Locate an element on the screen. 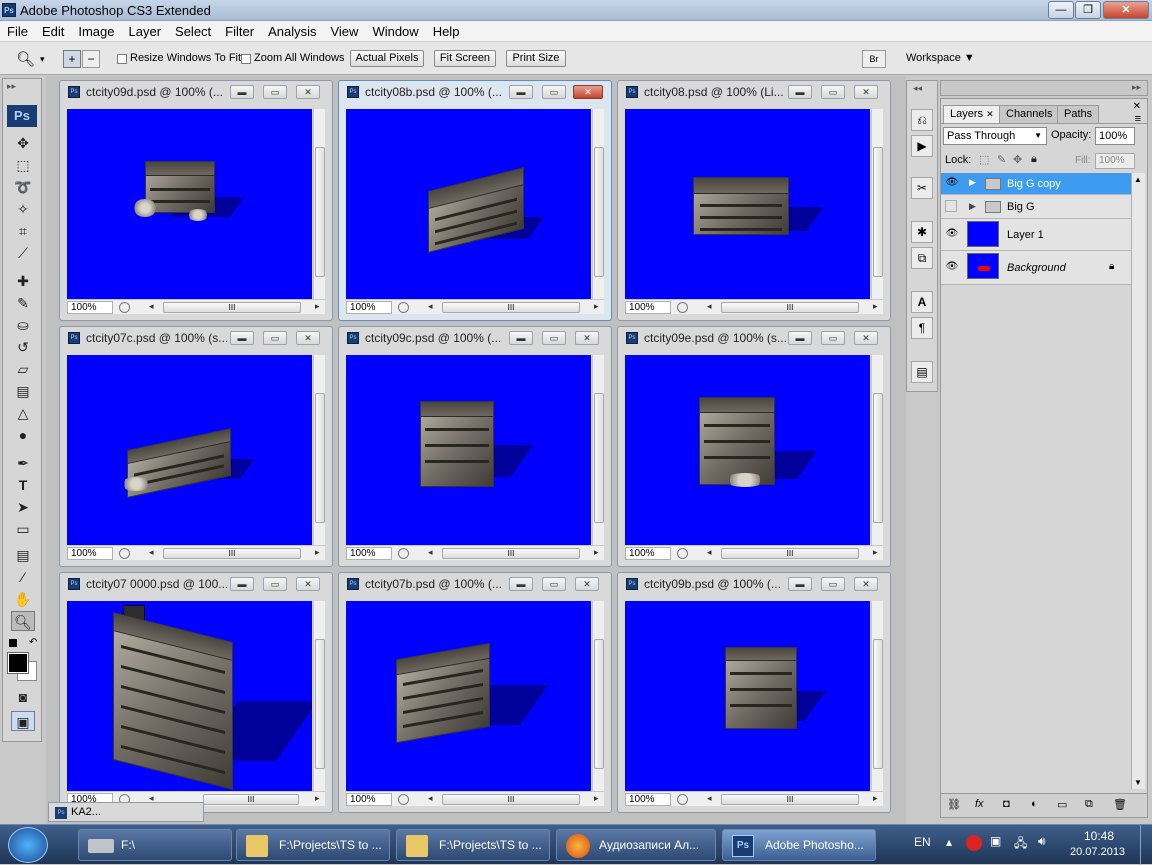 The height and width of the screenshot is (865, 1152). healing-brush-icon: ✚ is located at coordinates (23, 281).